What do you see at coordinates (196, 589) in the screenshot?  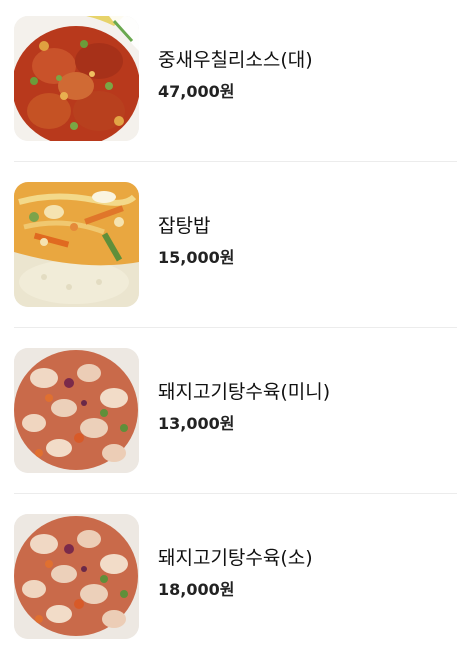 I see `menu-item-price: 18,000원` at bounding box center [196, 589].